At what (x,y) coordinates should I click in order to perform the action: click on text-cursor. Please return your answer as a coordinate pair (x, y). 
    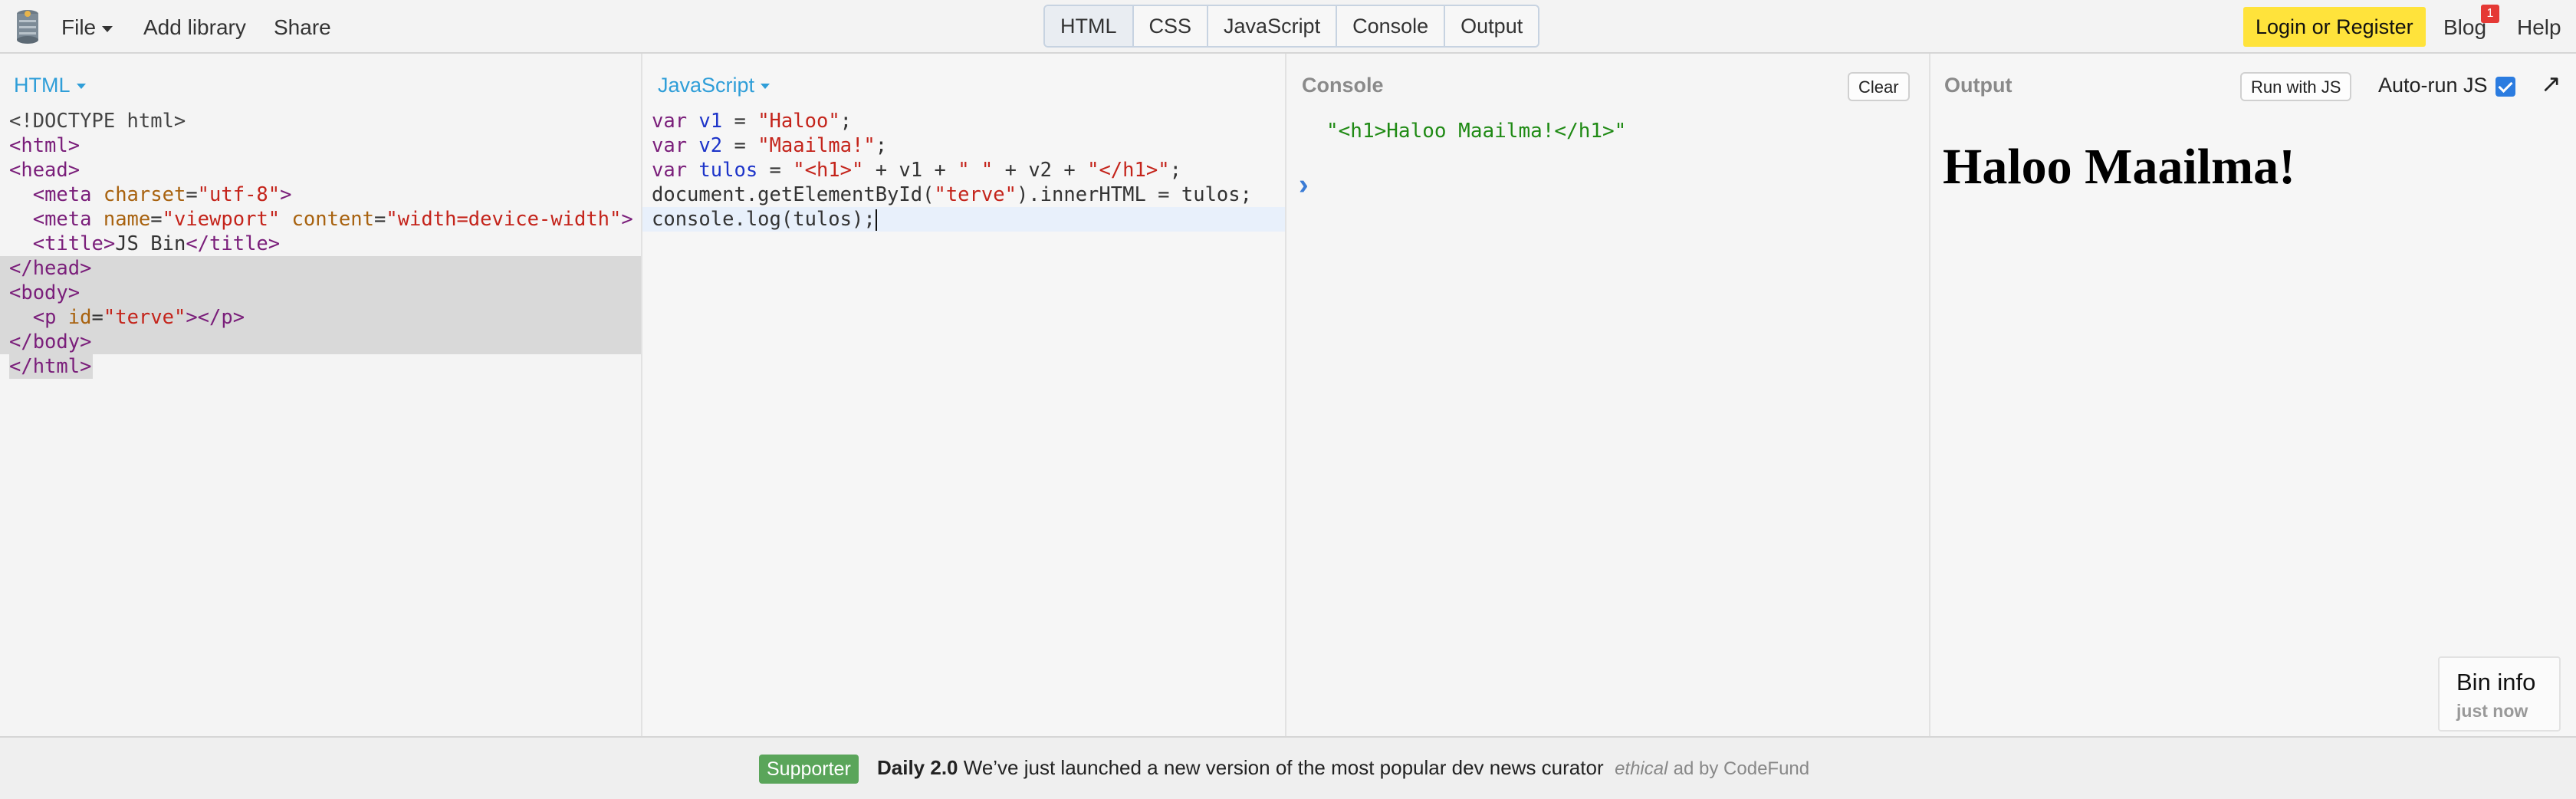
    Looking at the image, I should click on (876, 220).